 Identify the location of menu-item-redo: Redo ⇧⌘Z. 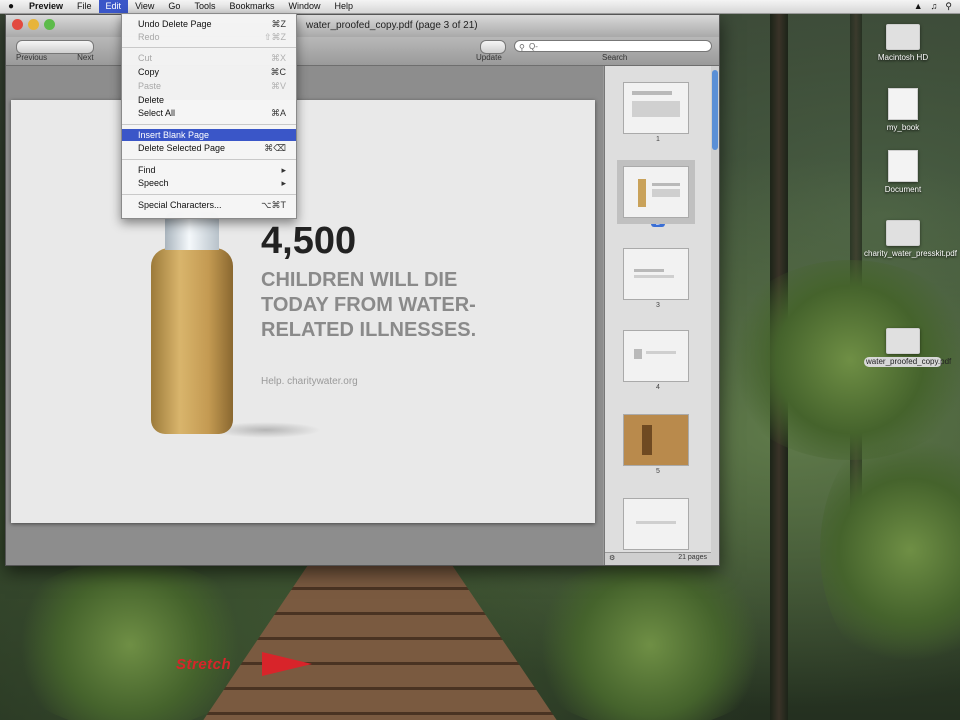
(212, 37).